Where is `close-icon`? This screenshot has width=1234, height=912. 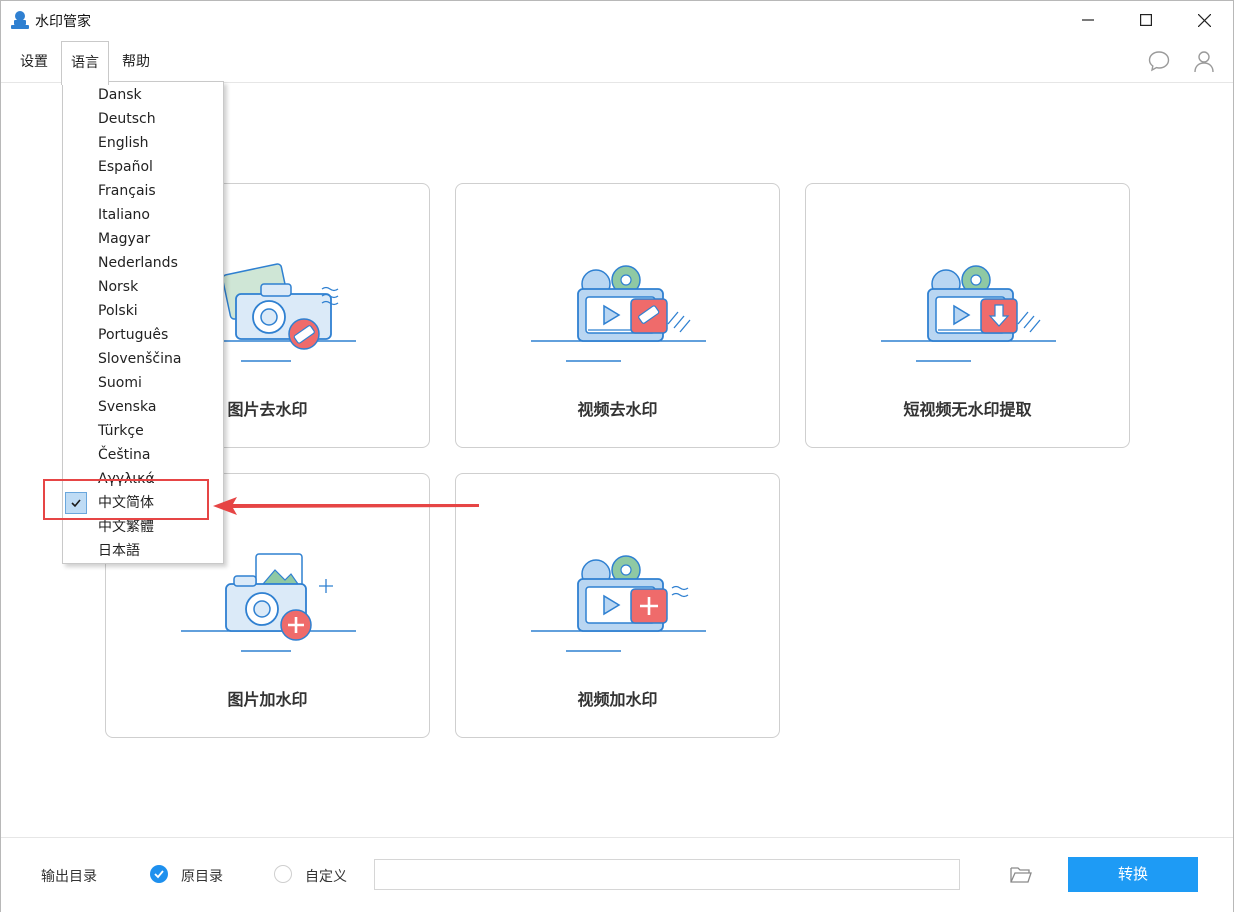
close-icon is located at coordinates (1204, 20).